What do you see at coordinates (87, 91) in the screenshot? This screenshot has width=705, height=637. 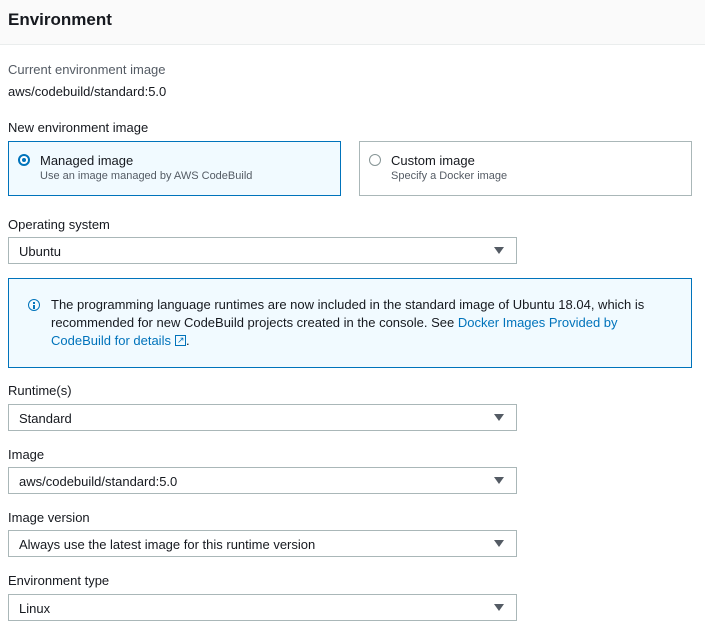 I see `current-image-value: aws/codebuild/standard:5.0` at bounding box center [87, 91].